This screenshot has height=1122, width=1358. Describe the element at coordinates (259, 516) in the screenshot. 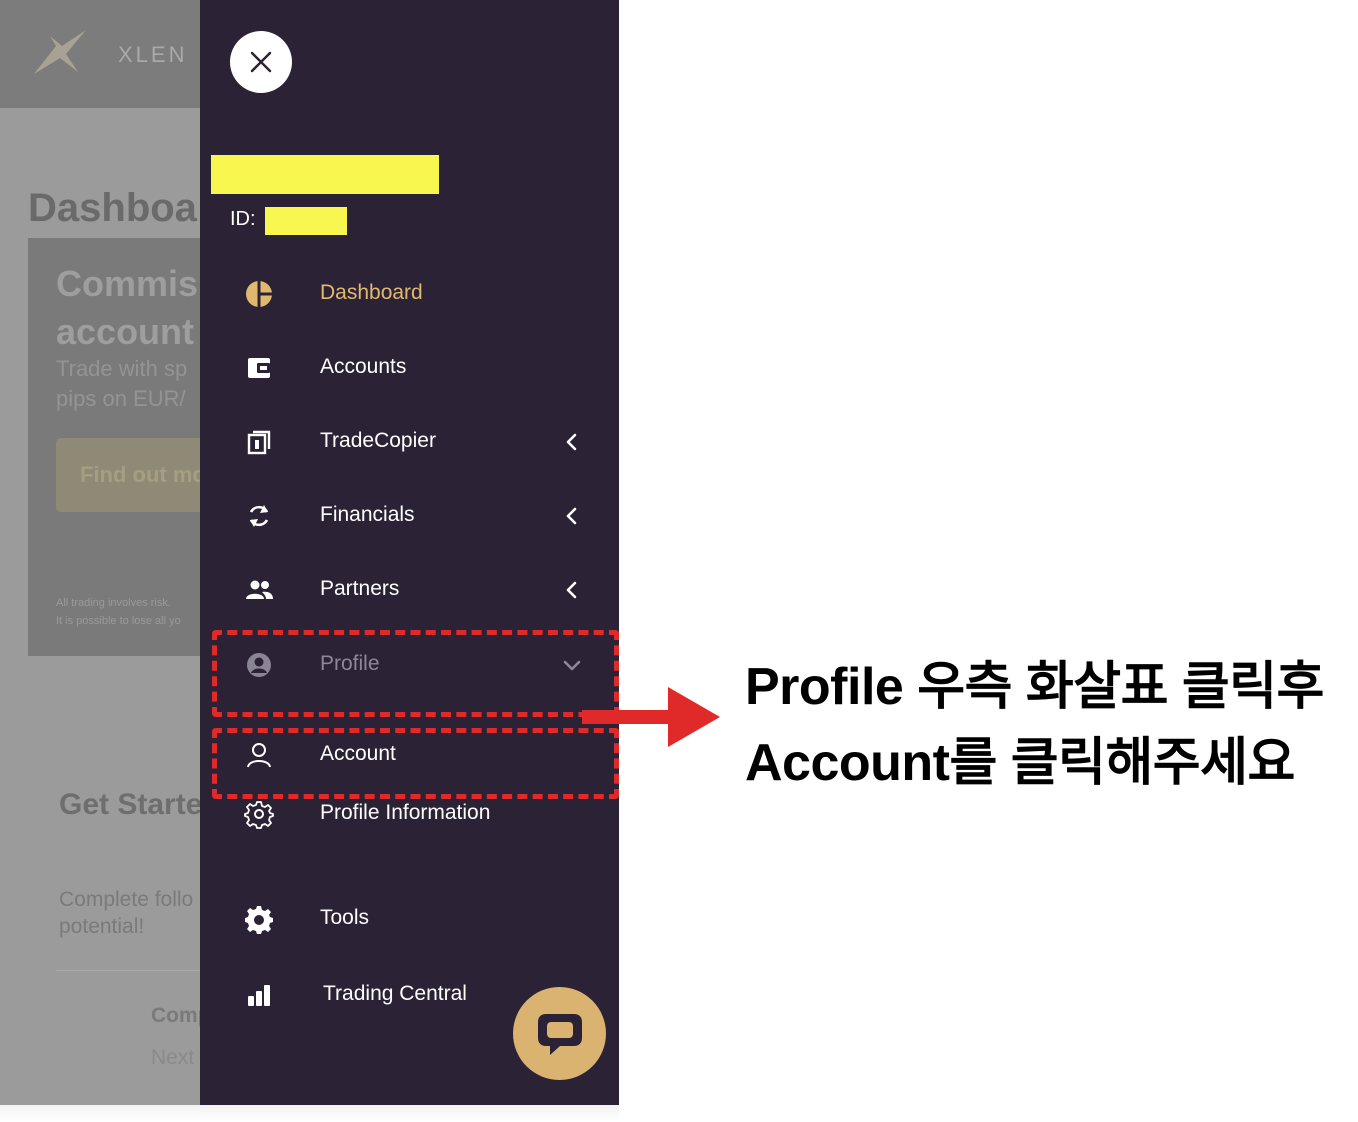

I see `refresh-icon` at that location.